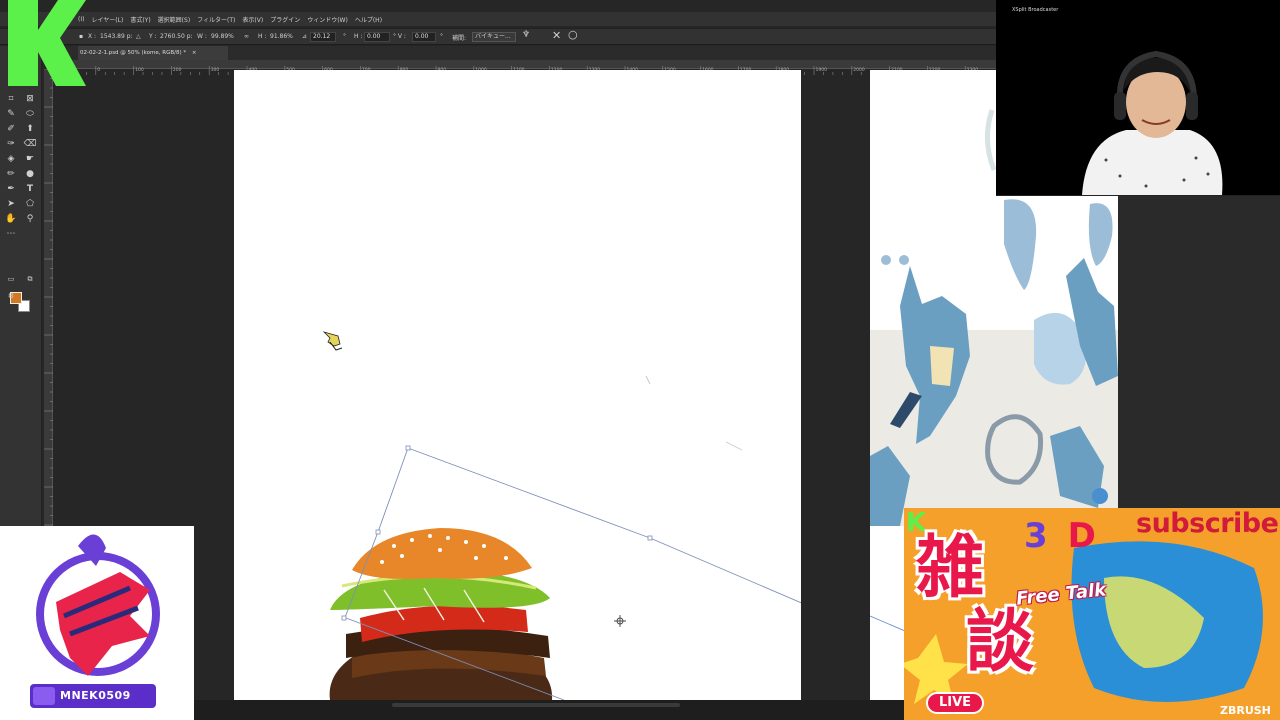 This screenshot has width=1280, height=720. What do you see at coordinates (95, 695) in the screenshot?
I see `channel-name: MNEK0509` at bounding box center [95, 695].